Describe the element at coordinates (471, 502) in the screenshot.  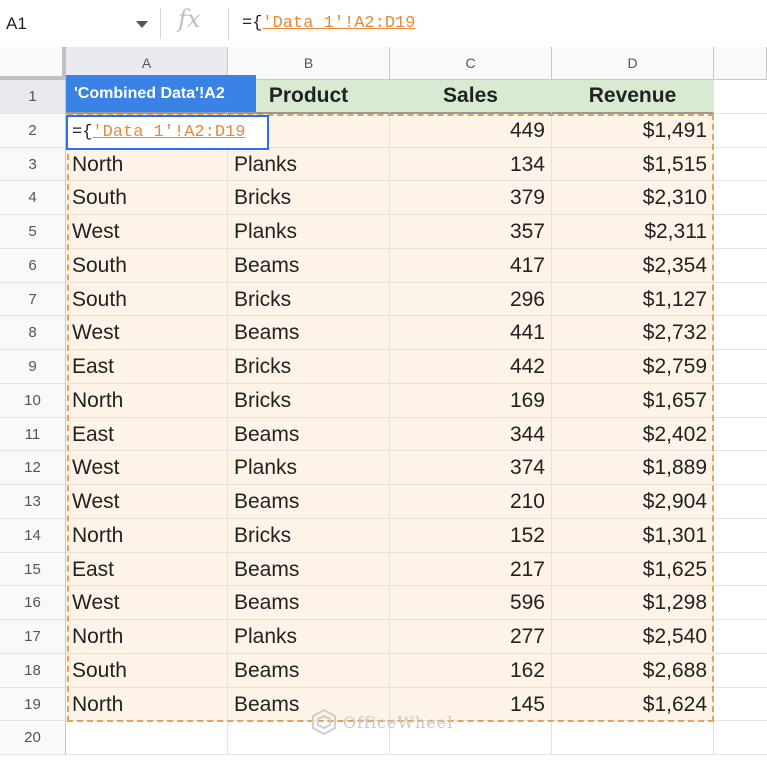
I see `data-cell: 210` at that location.